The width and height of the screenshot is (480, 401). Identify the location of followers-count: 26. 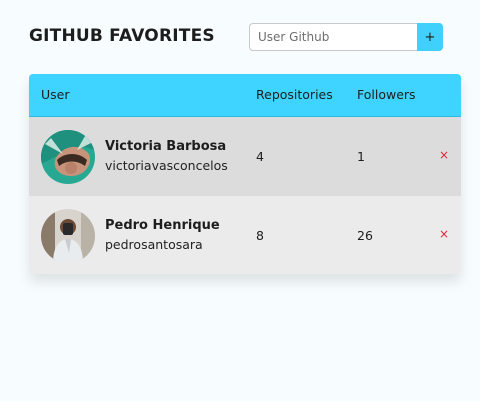
(365, 235).